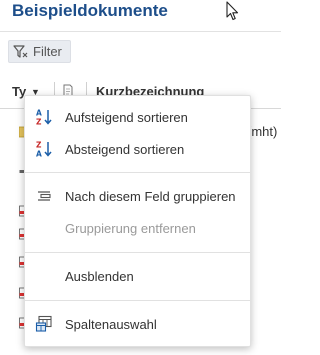  Describe the element at coordinates (140, 31) in the screenshot. I see `title-divider` at that location.